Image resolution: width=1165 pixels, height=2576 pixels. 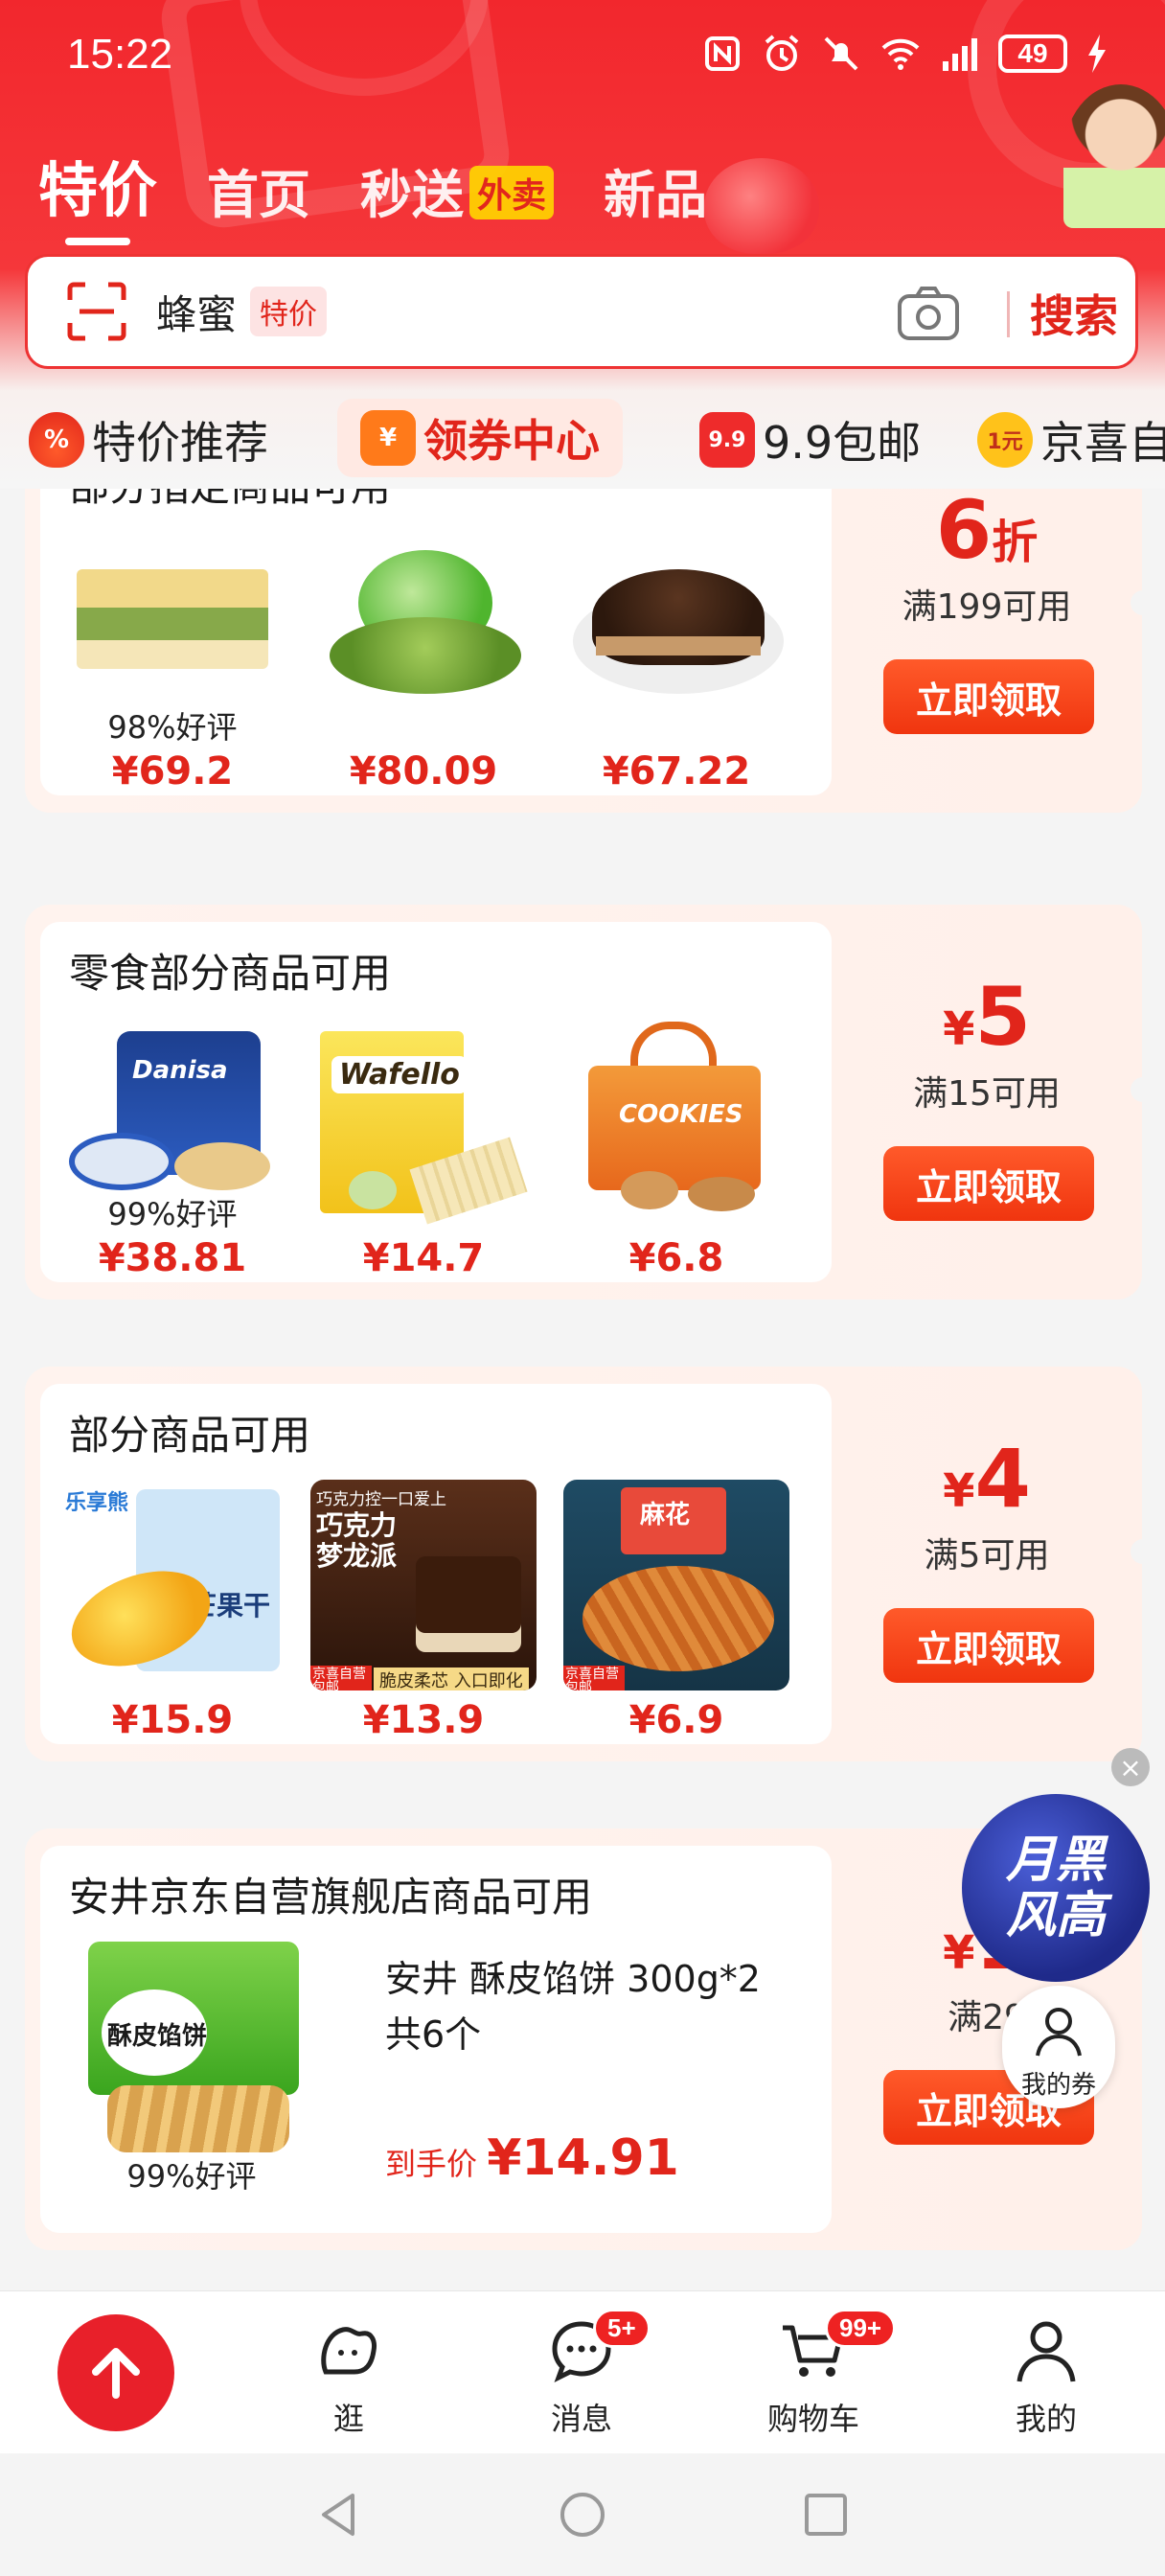 What do you see at coordinates (1071, 440) in the screenshot?
I see `category-jingxi: 1元 京喜自` at bounding box center [1071, 440].